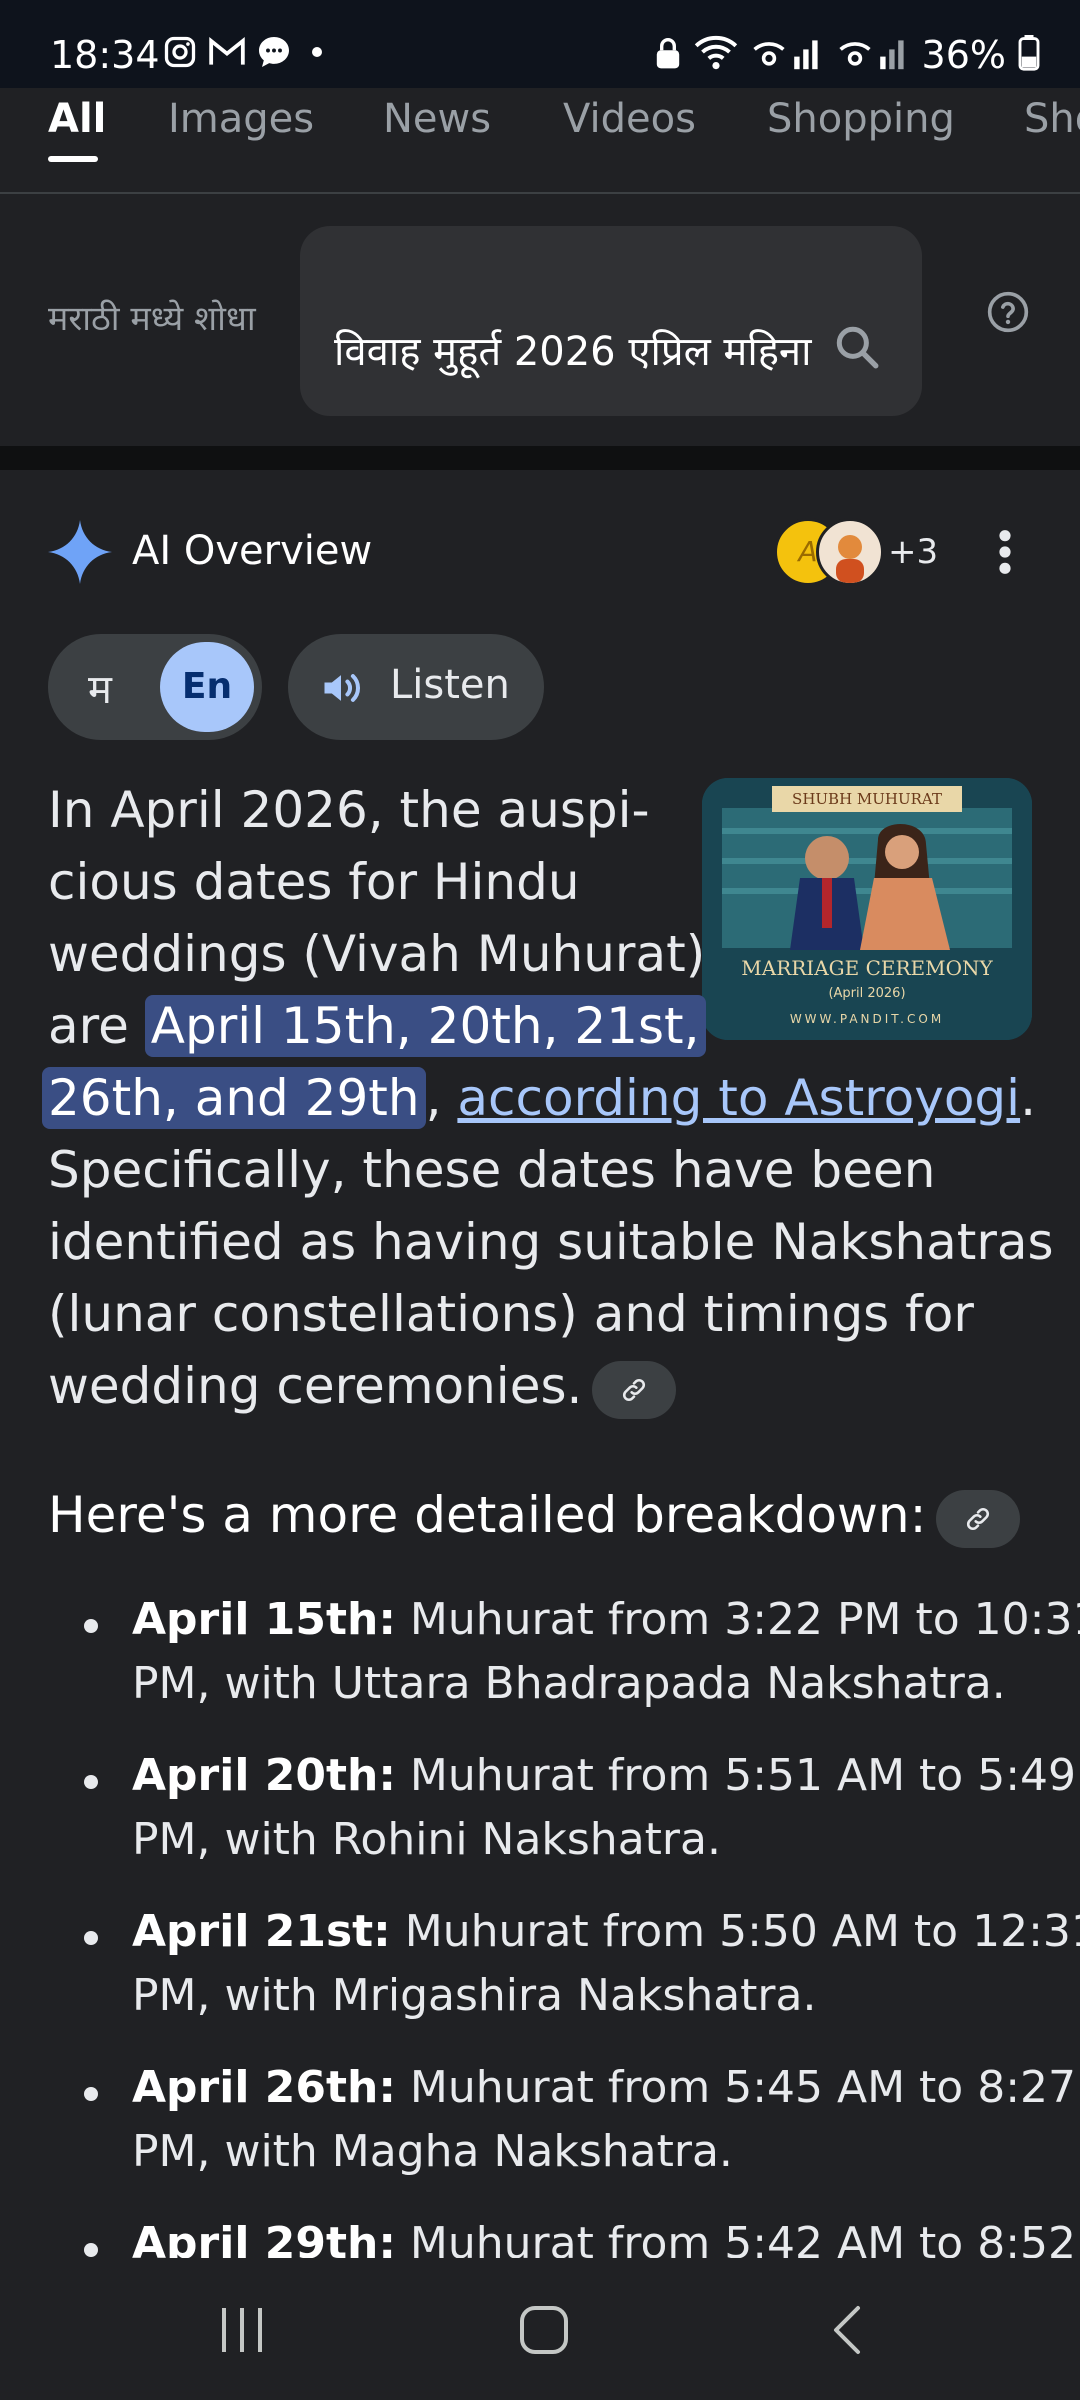 Image resolution: width=1080 pixels, height=2400 pixels. I want to click on list-item-date: April 21st:, so click(261, 1931).